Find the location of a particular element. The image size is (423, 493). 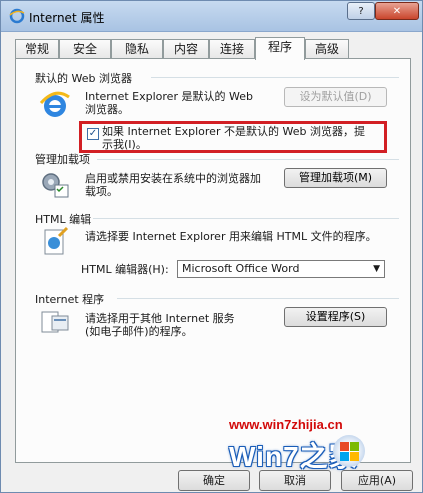

set-programs-button: 设置程序(S) is located at coordinates (335, 317).